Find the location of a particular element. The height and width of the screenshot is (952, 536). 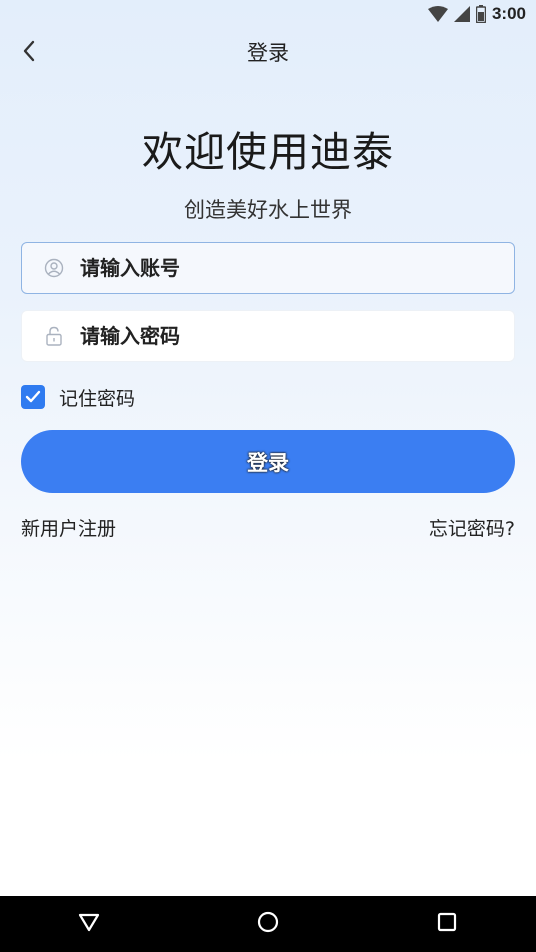

user-icon is located at coordinates (54, 268).